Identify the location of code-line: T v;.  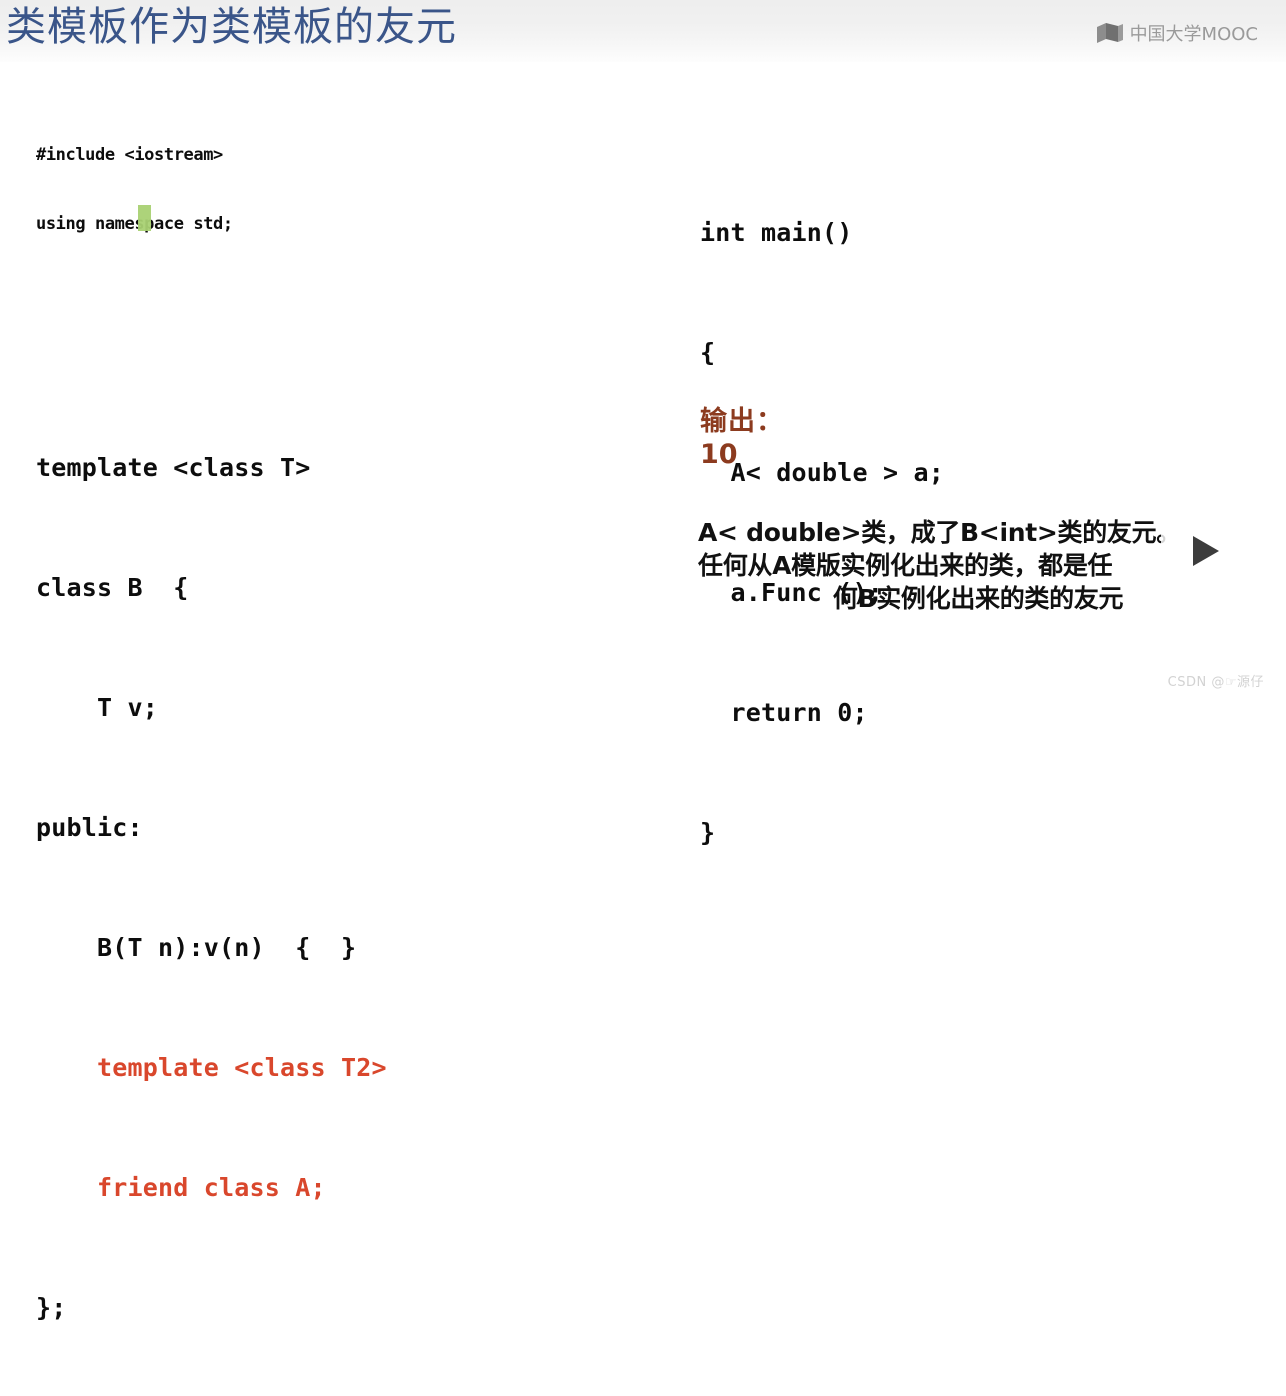
(97, 707).